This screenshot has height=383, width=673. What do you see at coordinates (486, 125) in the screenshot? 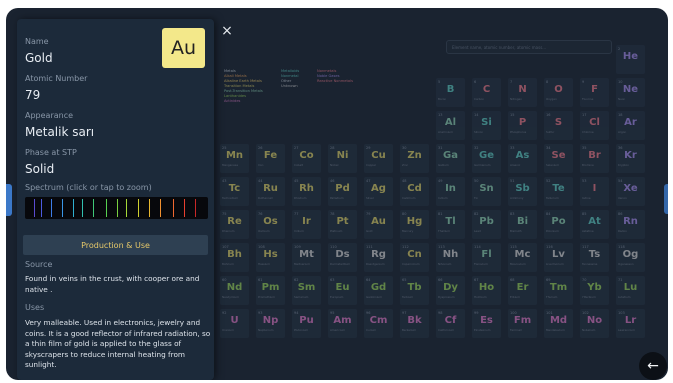
I see `element-cell-si: 14 Si Silicon` at bounding box center [486, 125].